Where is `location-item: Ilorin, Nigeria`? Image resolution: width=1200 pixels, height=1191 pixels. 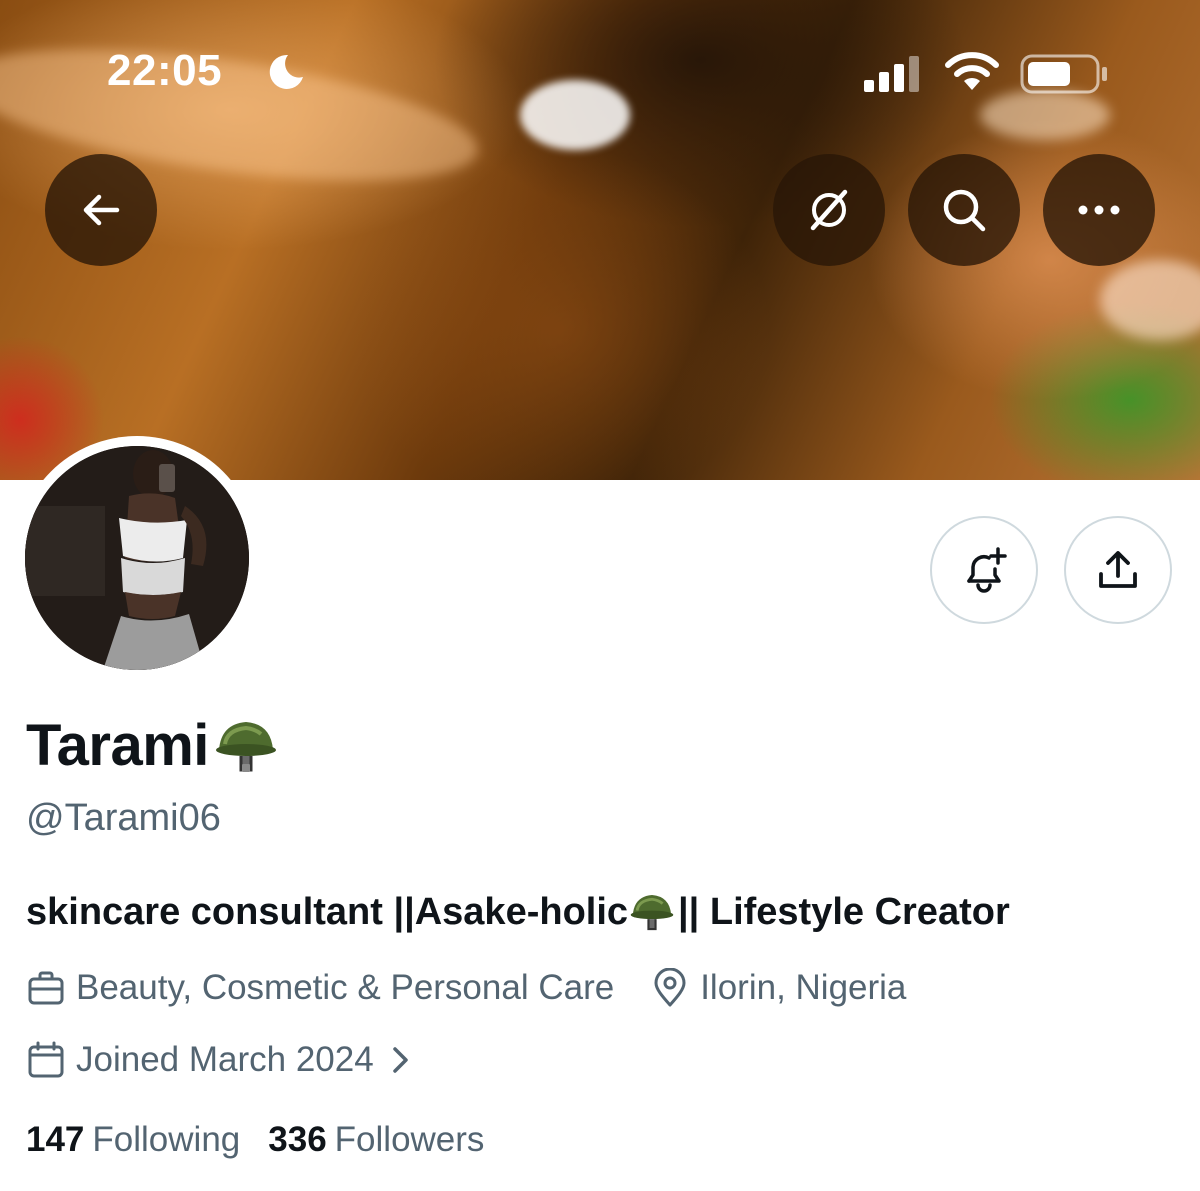
location-item: Ilorin, Nigeria is located at coordinates (778, 988).